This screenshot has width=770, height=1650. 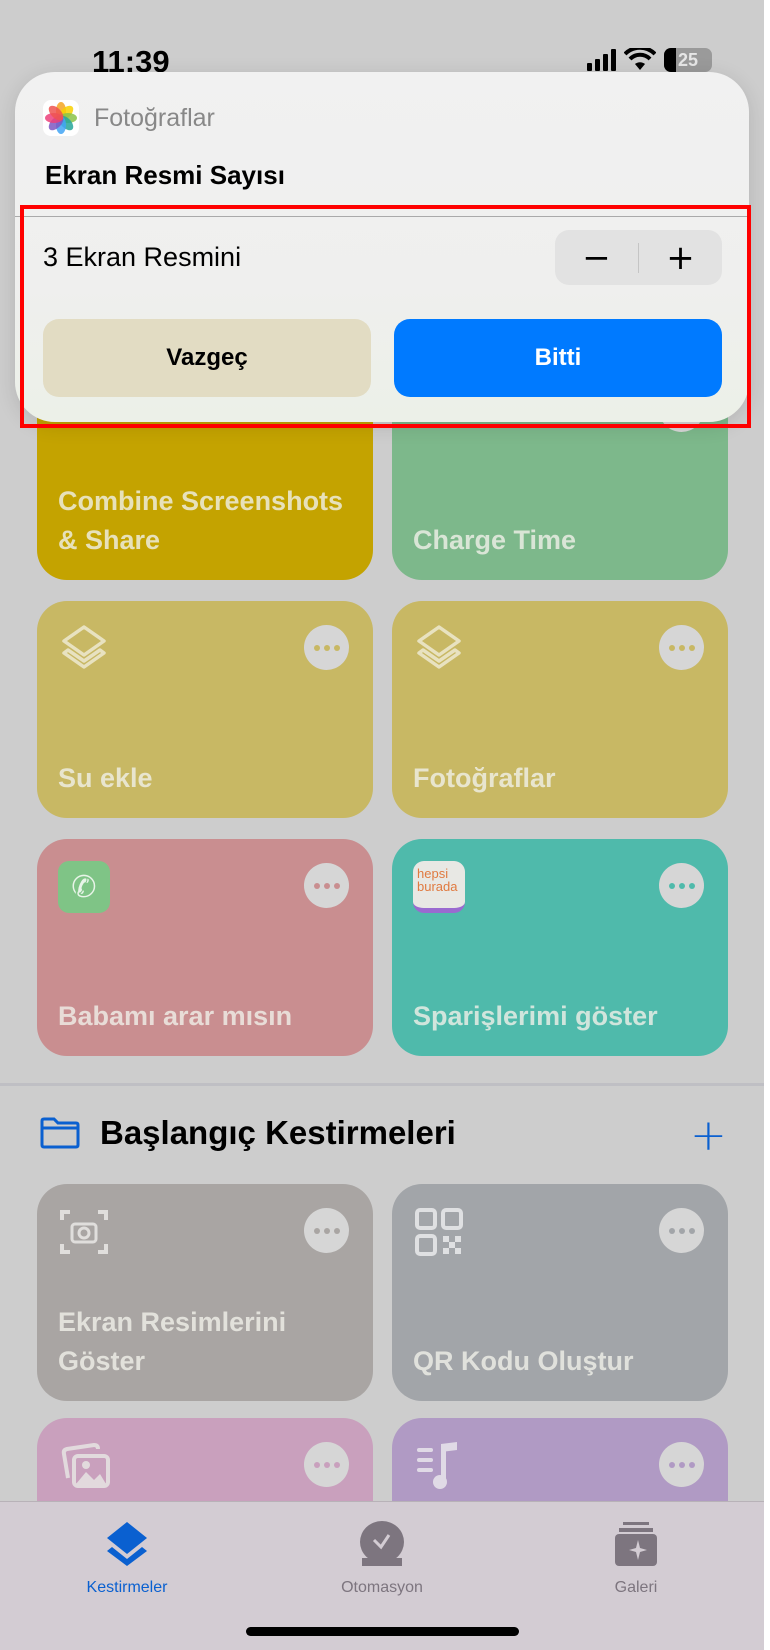 What do you see at coordinates (278, 1132) in the screenshot?
I see `section-title: Başlangıç Kestirmeleri` at bounding box center [278, 1132].